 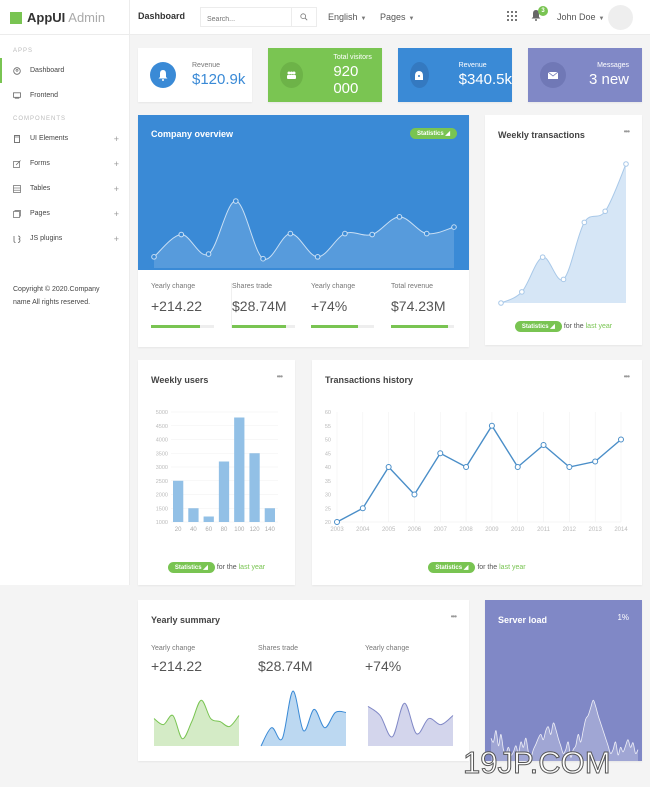 I want to click on kpi-progress-fill, so click(x=419, y=326).